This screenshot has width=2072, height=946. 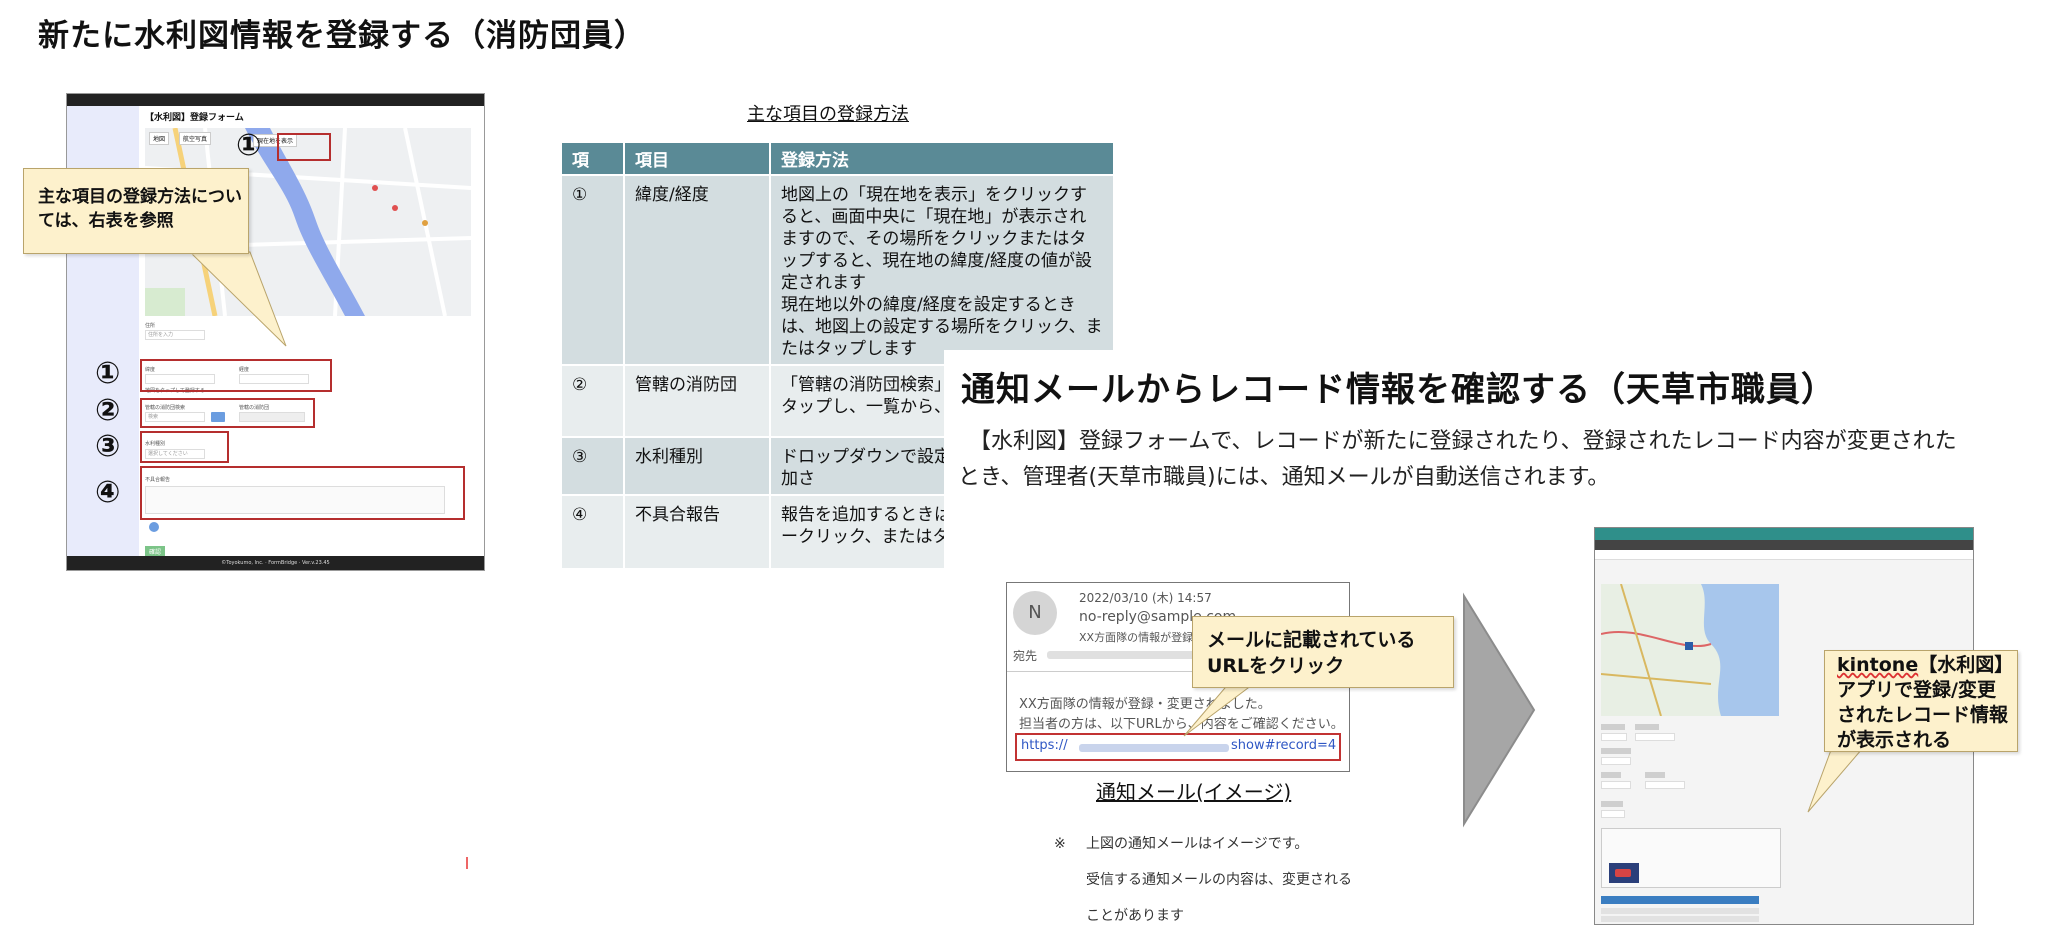 What do you see at coordinates (592, 401) in the screenshot?
I see `table-cell-no: ②` at bounding box center [592, 401].